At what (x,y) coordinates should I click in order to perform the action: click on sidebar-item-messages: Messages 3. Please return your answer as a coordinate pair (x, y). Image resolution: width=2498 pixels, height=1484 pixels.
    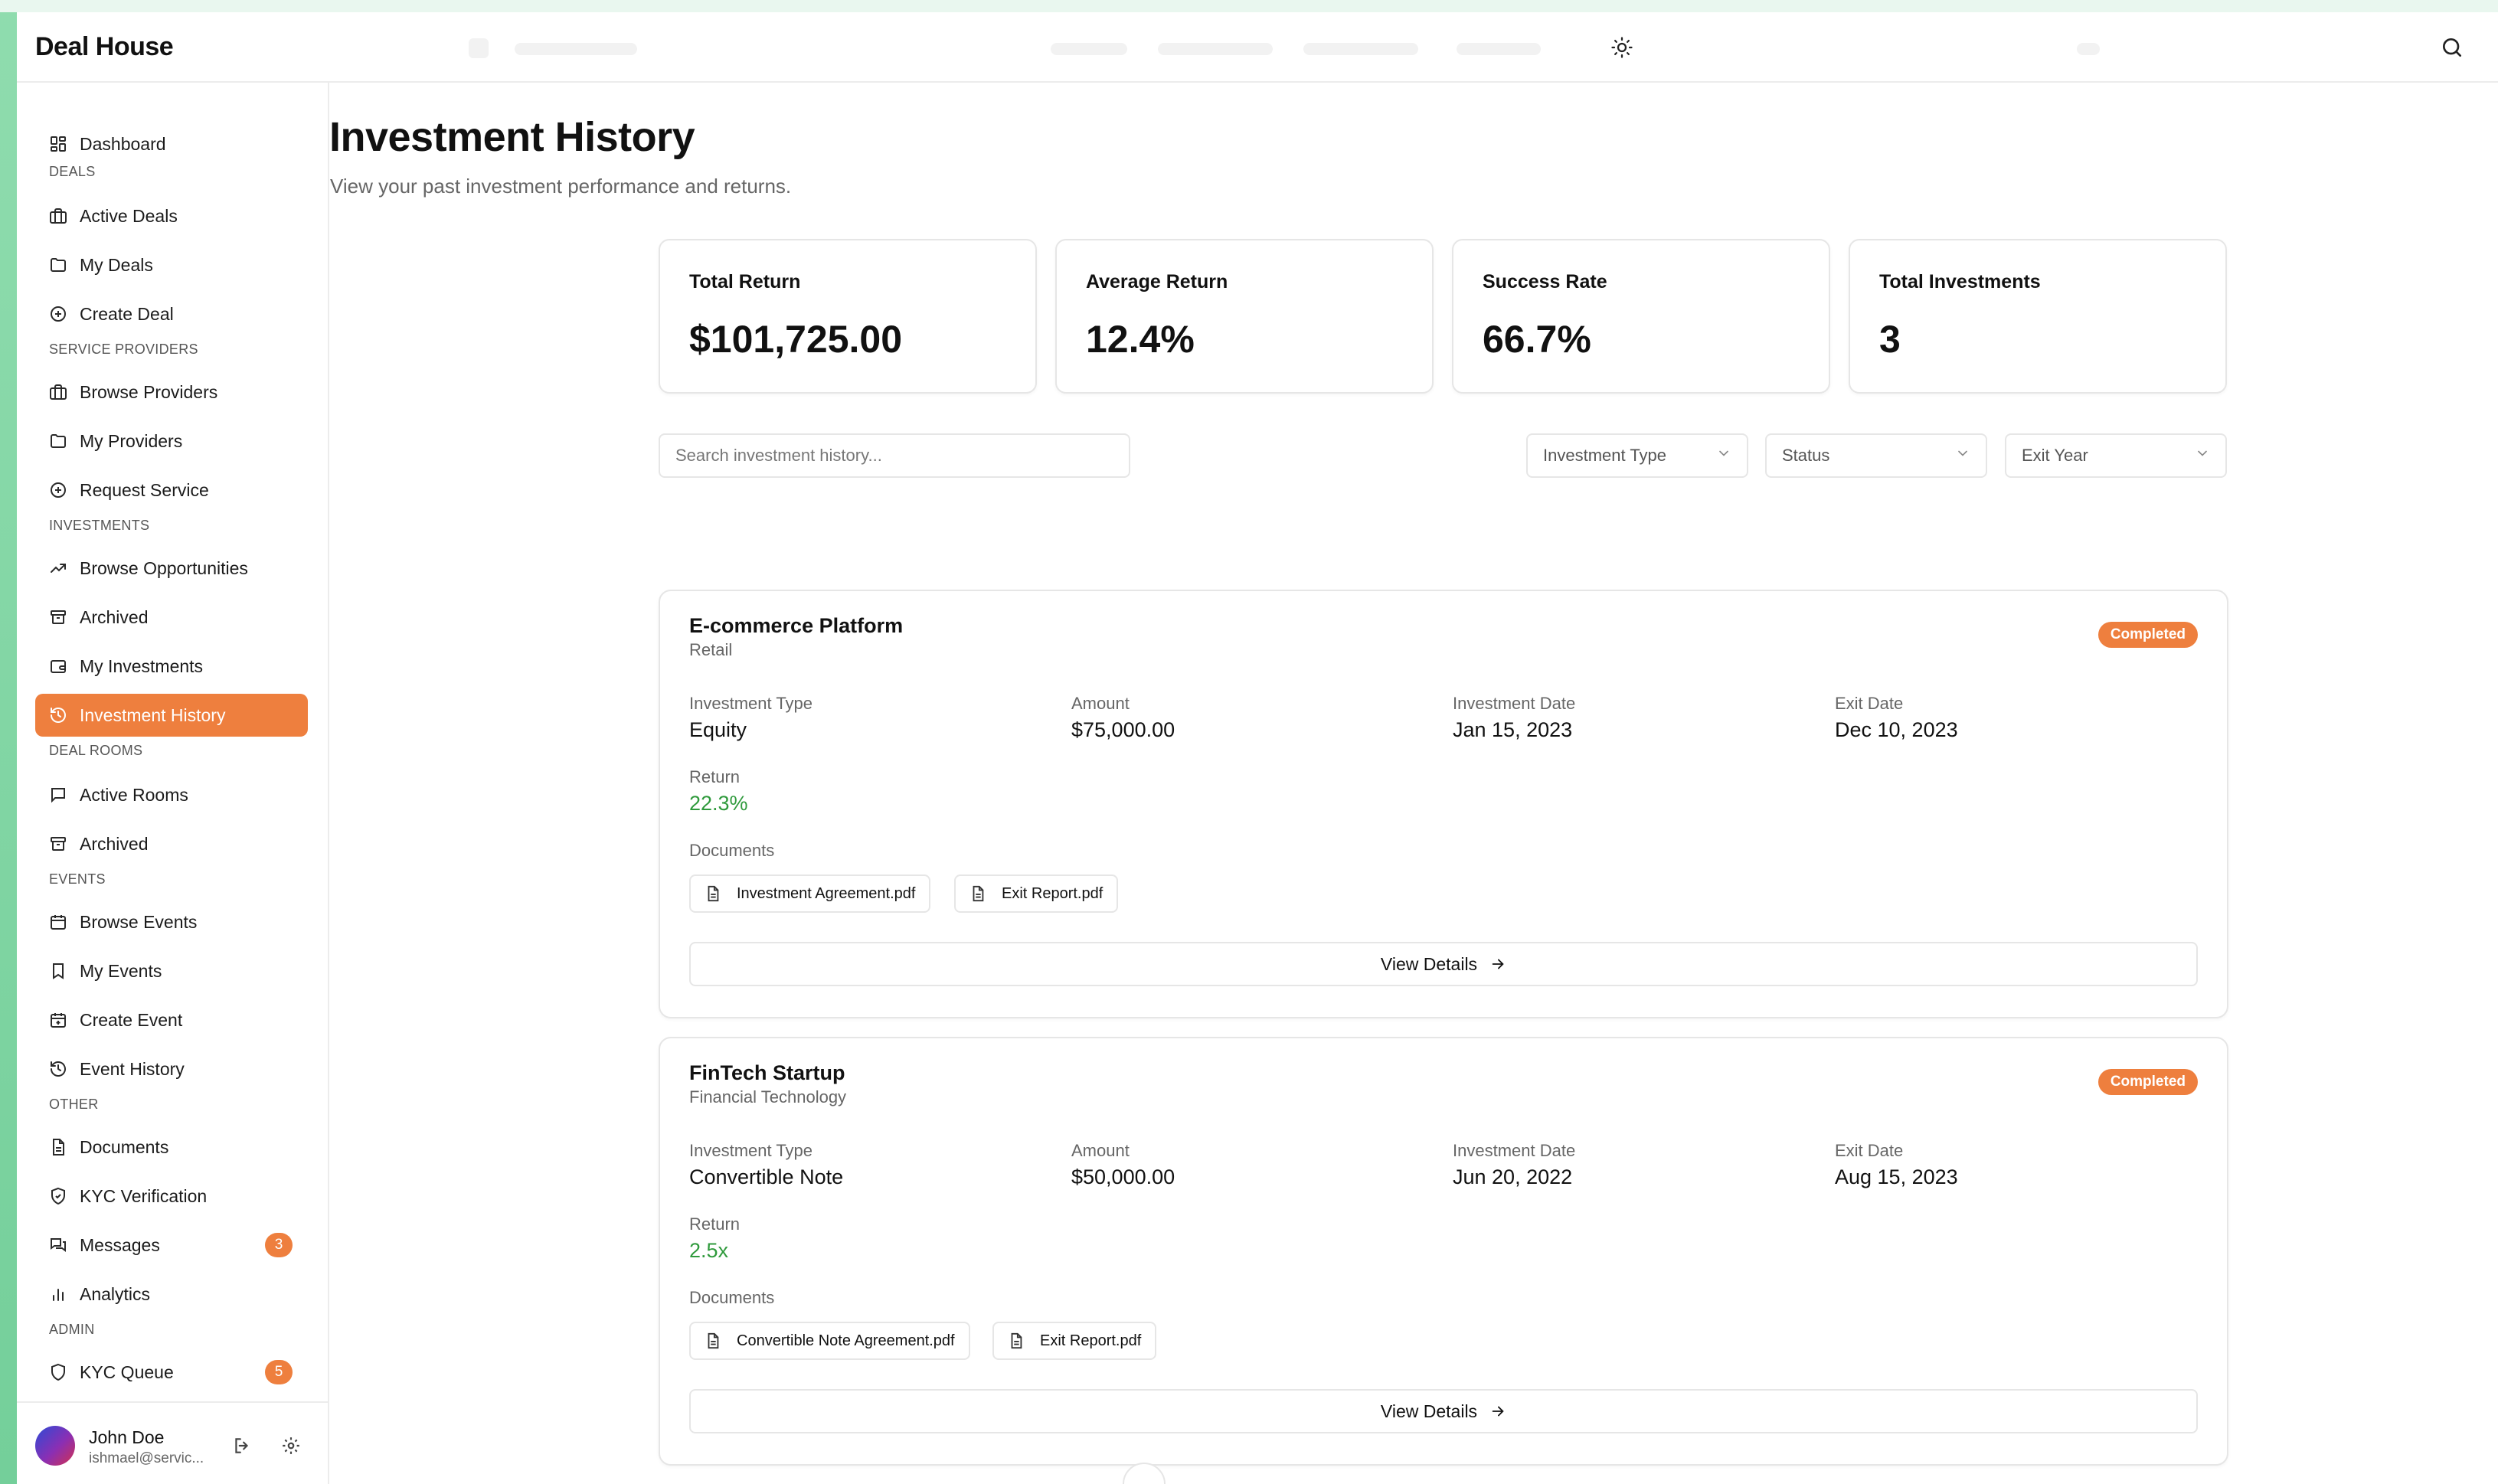
    Looking at the image, I should click on (171, 1245).